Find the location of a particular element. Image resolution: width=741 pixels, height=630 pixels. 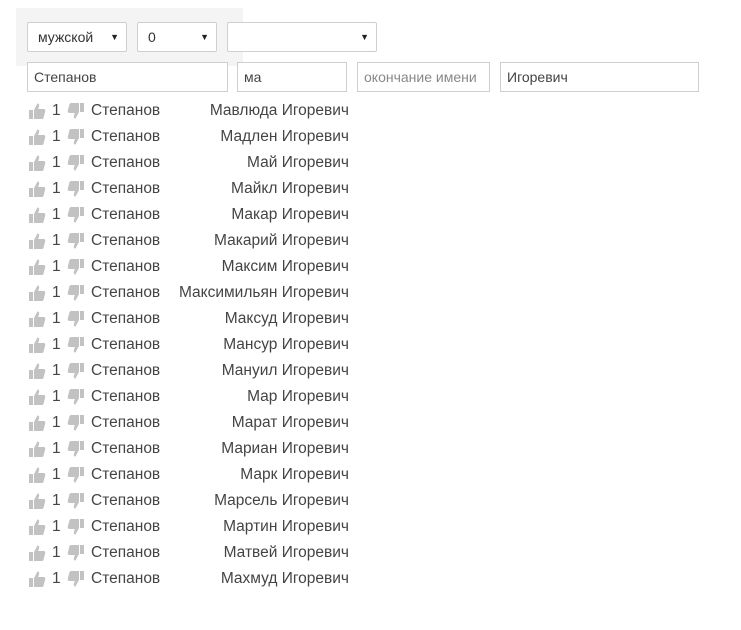

surname-input is located at coordinates (127, 77).